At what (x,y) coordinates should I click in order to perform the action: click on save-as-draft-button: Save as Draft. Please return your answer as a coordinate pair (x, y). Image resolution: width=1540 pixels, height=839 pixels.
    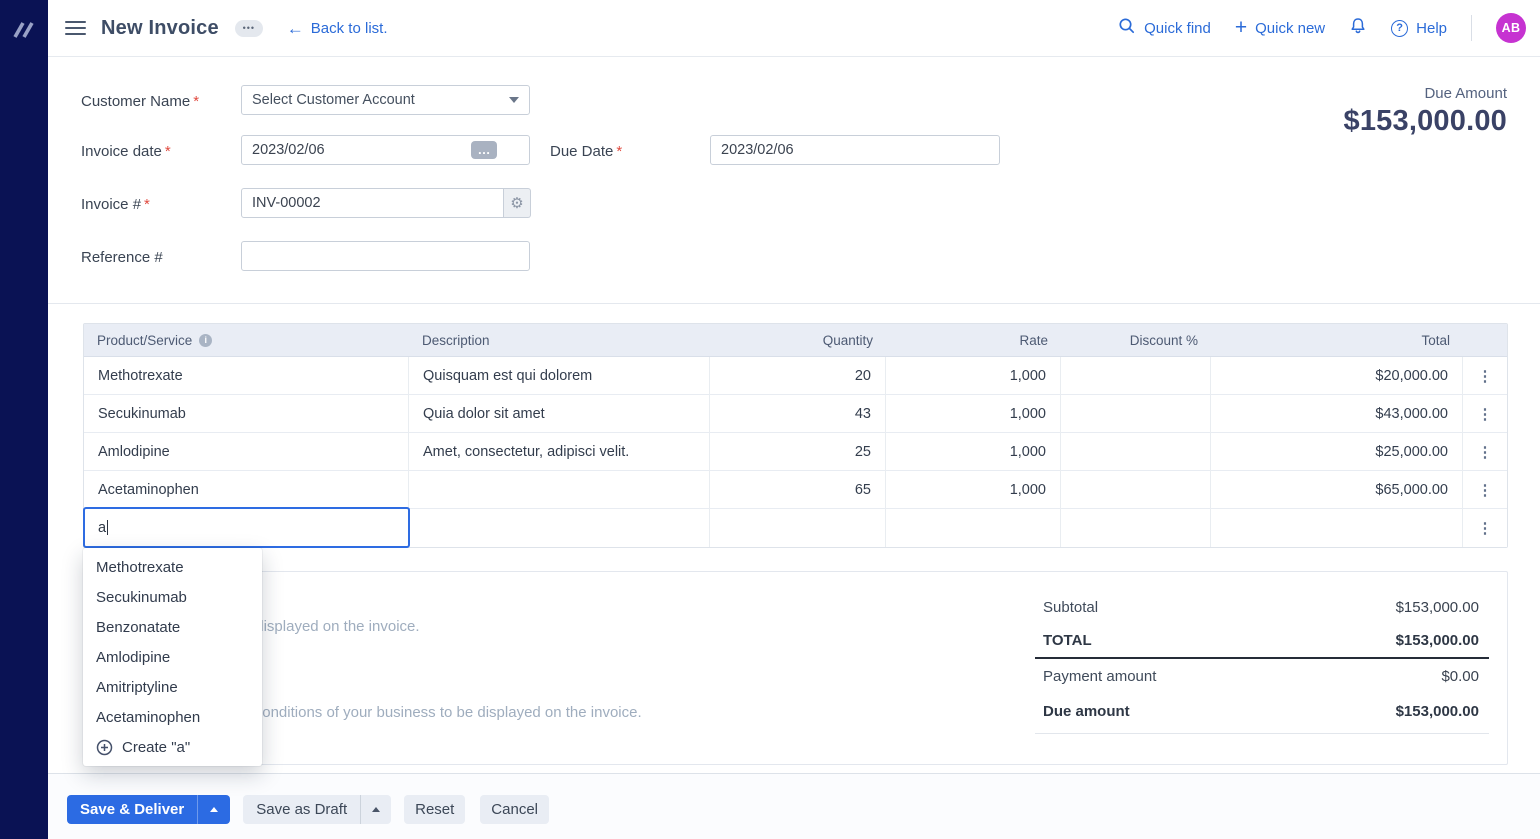
    Looking at the image, I should click on (301, 809).